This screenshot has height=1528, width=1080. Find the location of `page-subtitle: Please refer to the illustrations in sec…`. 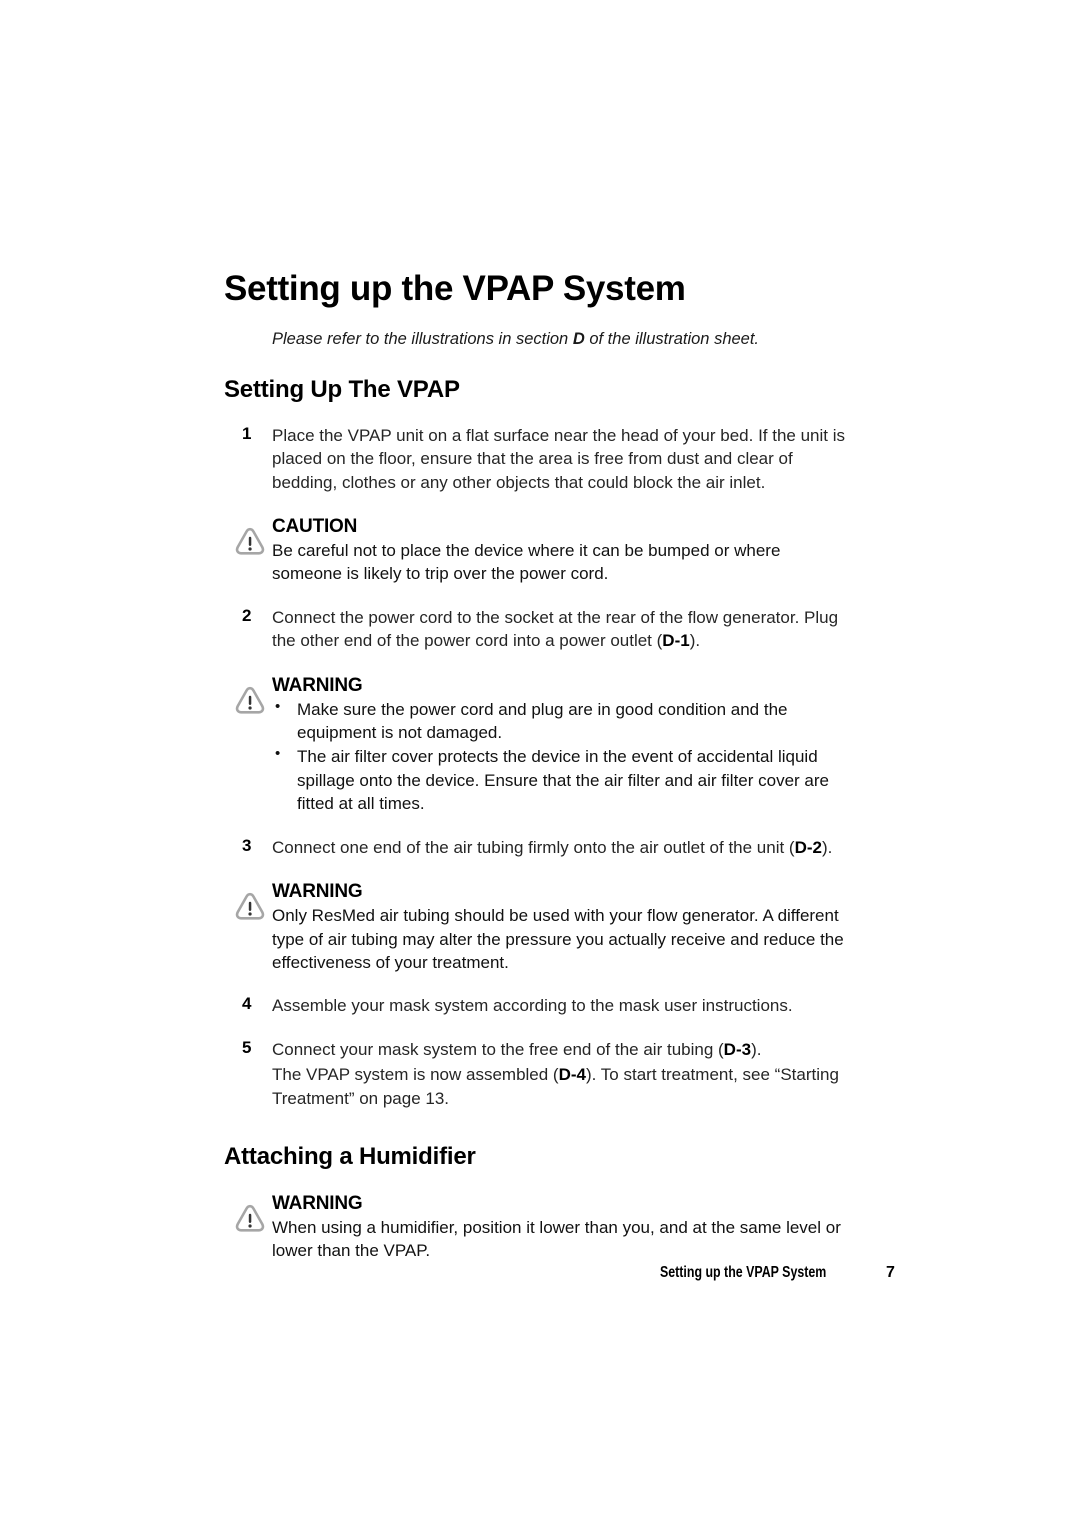

page-subtitle: Please refer to the illustrations in sec… is located at coordinates (563, 340).